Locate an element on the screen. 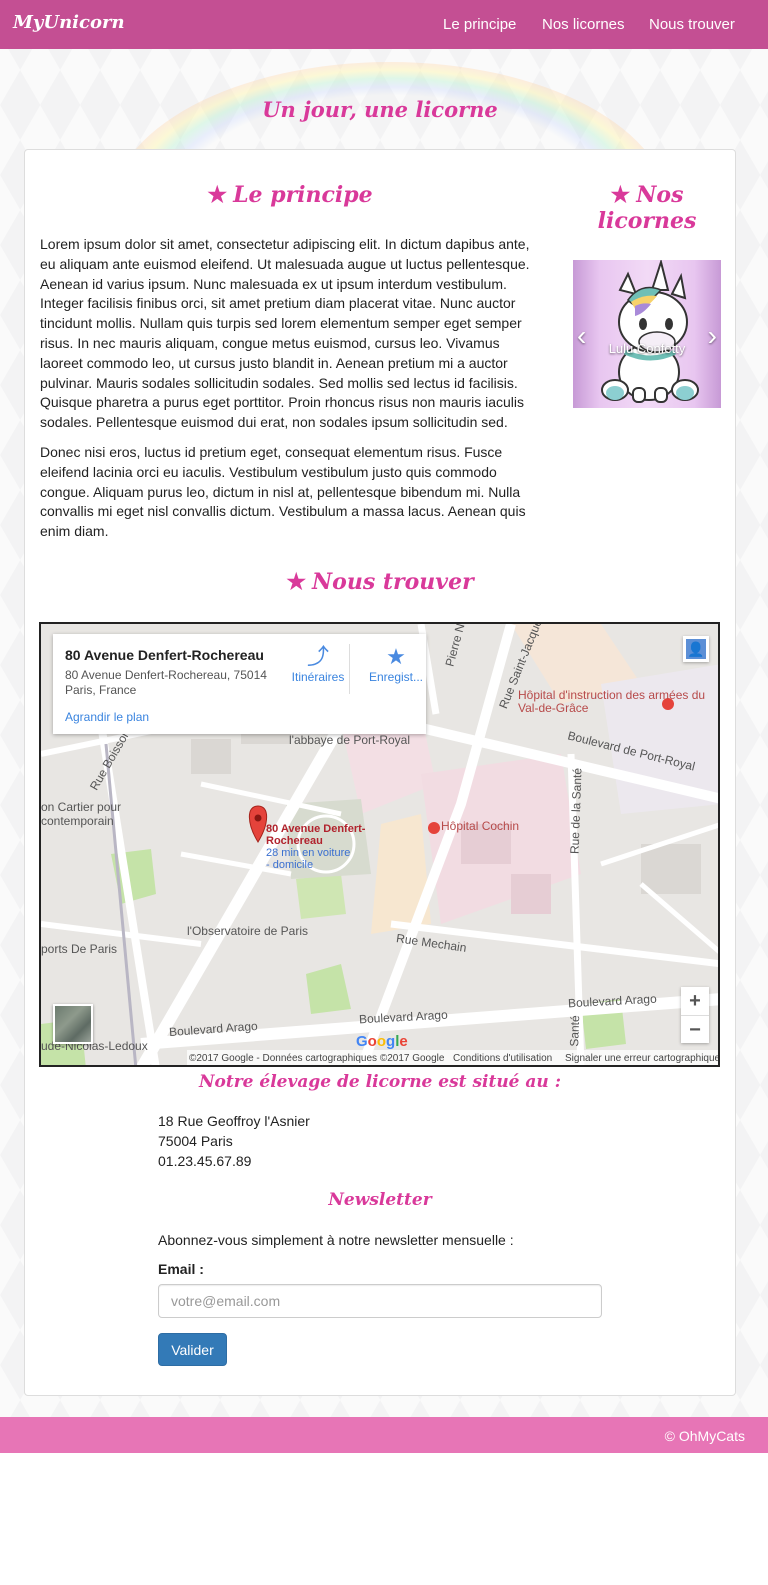  map-directions-button: ⤴ Itinéraires is located at coordinates (318, 664).